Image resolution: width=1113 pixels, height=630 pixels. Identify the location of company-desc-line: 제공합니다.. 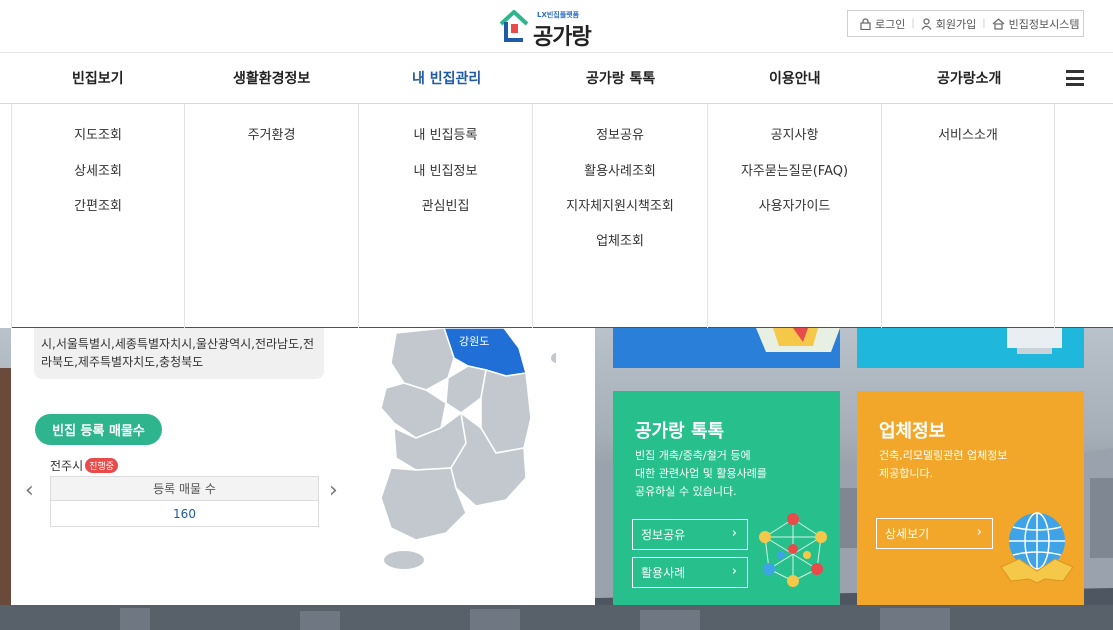
(906, 473).